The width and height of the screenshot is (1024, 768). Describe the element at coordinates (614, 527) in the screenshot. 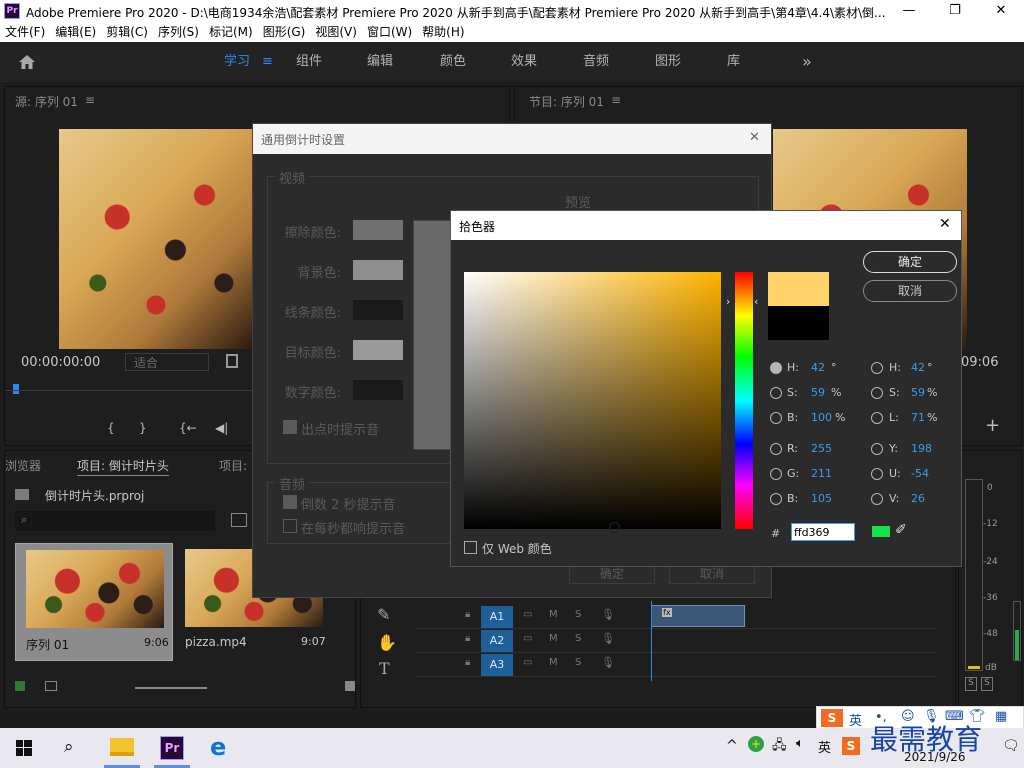

I see `color-field-cursor` at that location.